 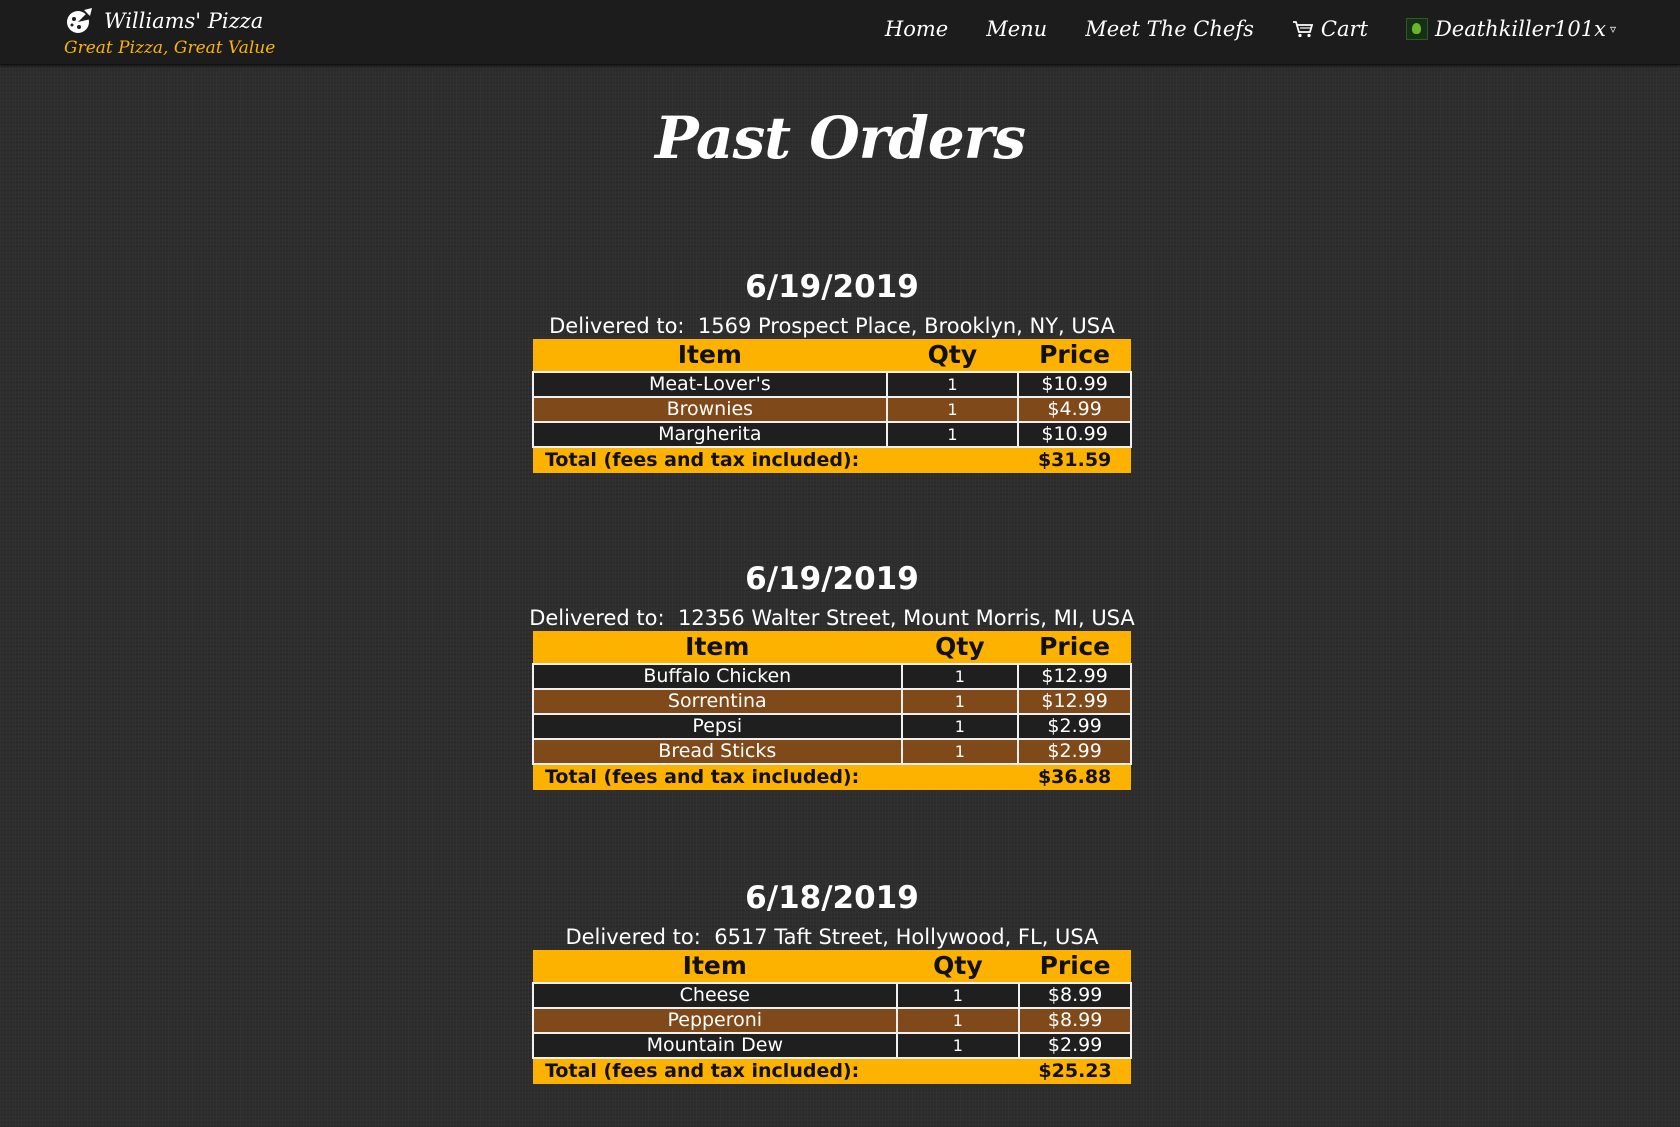 I want to click on item-name: Sorrentina, so click(x=717, y=701).